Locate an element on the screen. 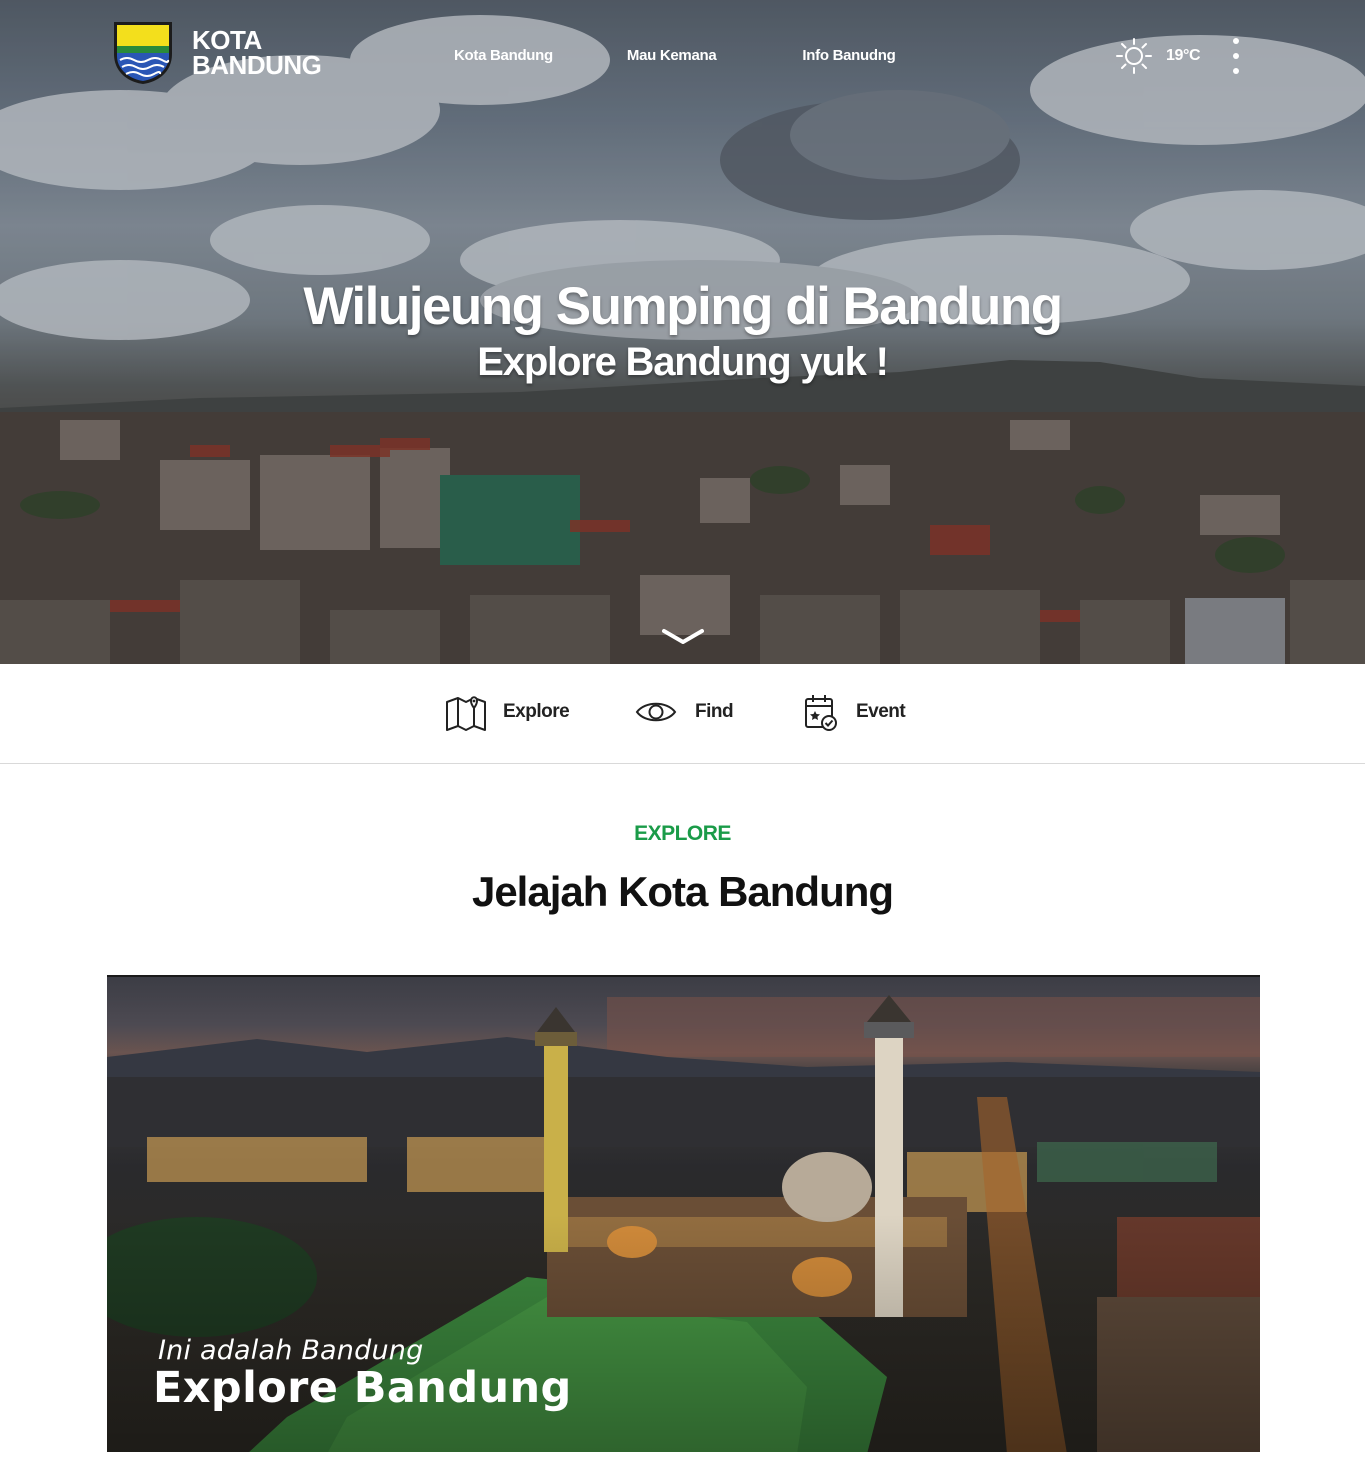 The image size is (1365, 1462). logo-wordmark: KOTA BANDUNG is located at coordinates (257, 53).